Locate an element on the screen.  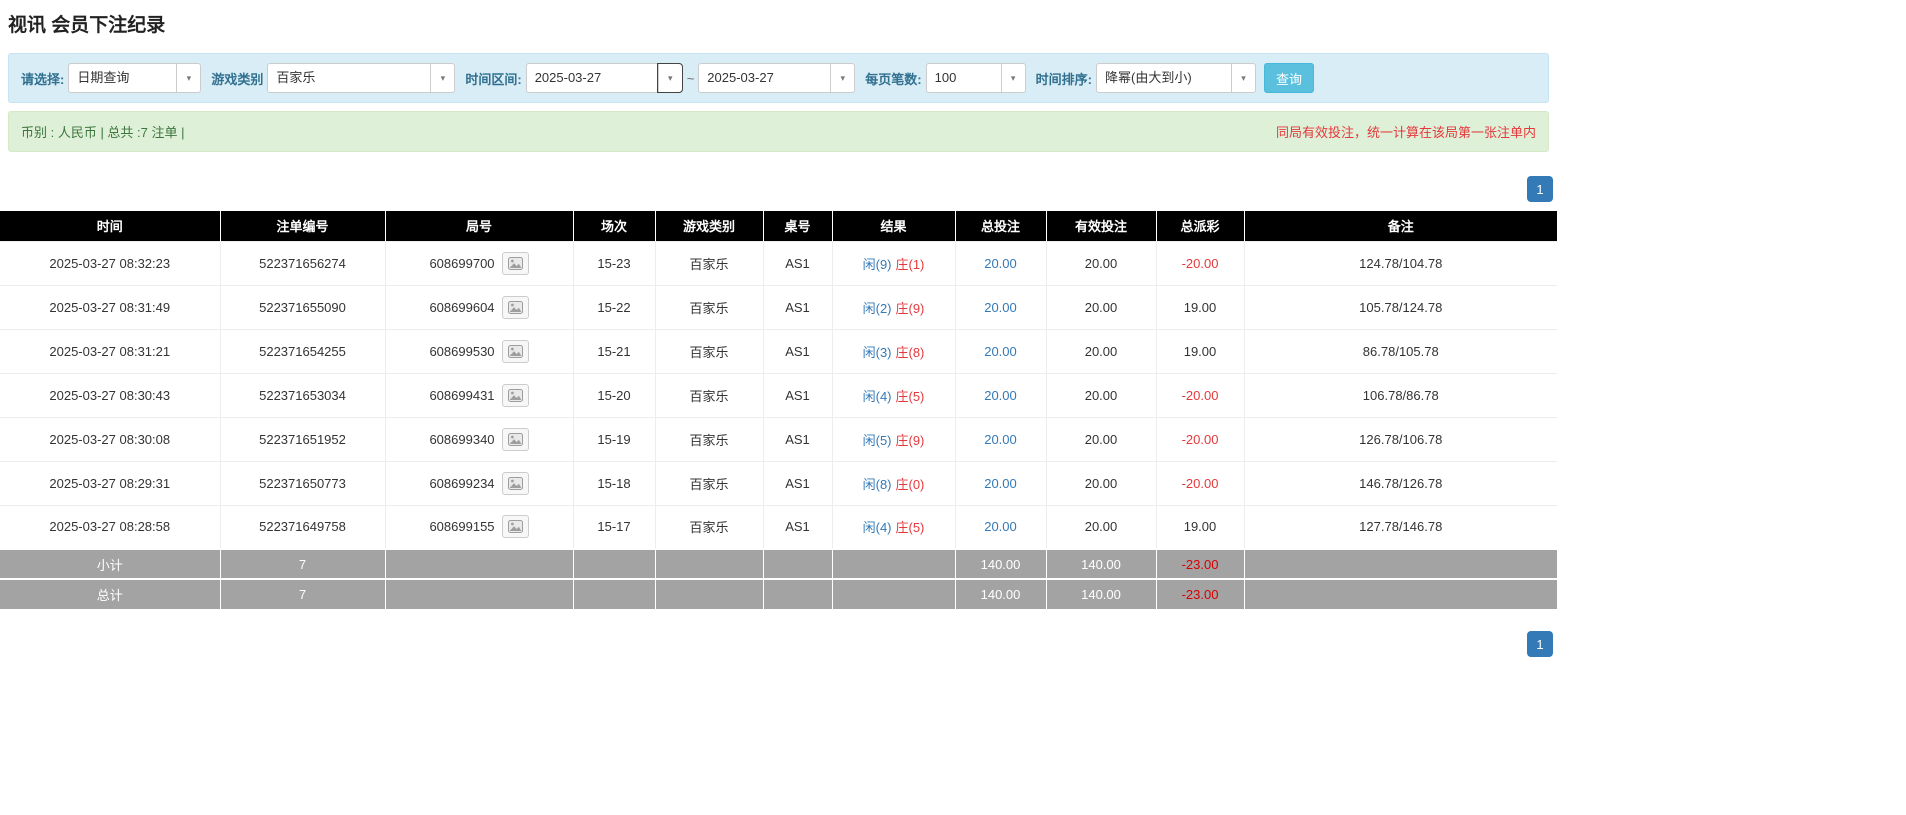
round-id-group: 608699155 is located at coordinates (479, 527).